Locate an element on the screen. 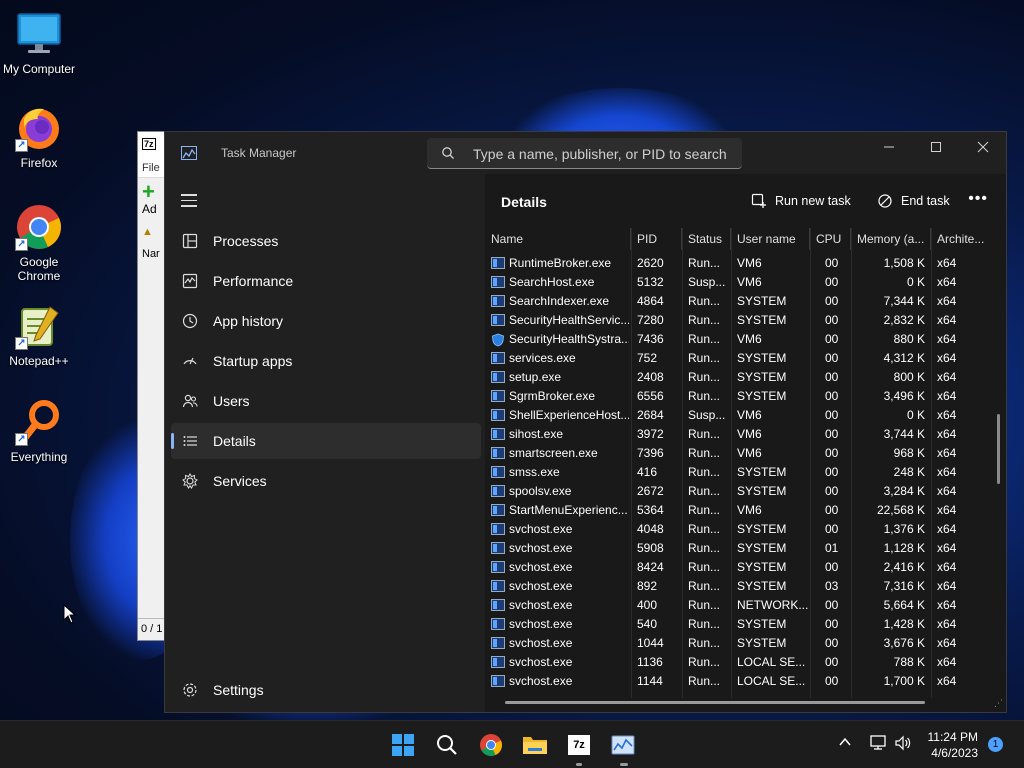 The image size is (1024, 768). volume-icon is located at coordinates (903, 744).